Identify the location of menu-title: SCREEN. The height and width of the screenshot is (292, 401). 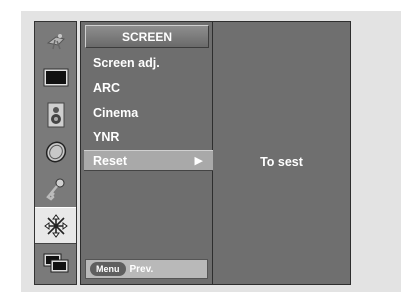
(147, 36).